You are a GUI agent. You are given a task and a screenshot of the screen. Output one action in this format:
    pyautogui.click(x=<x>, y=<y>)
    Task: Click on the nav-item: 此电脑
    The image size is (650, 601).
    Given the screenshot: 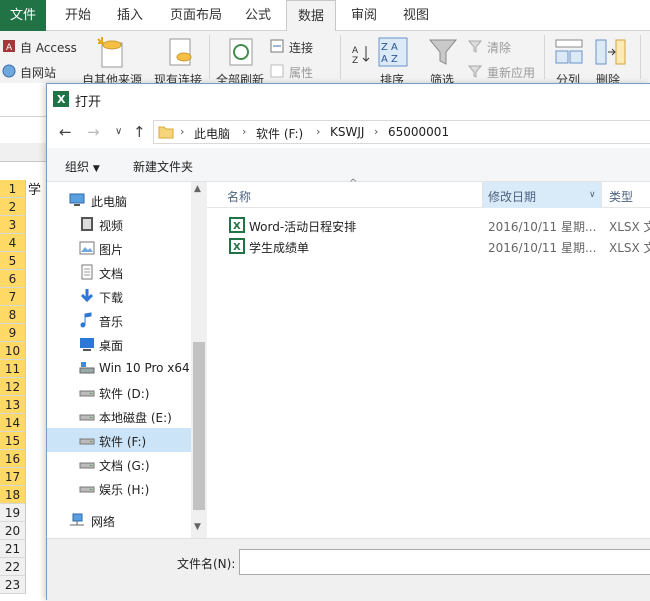 What is the action you would take?
    pyautogui.click(x=119, y=200)
    